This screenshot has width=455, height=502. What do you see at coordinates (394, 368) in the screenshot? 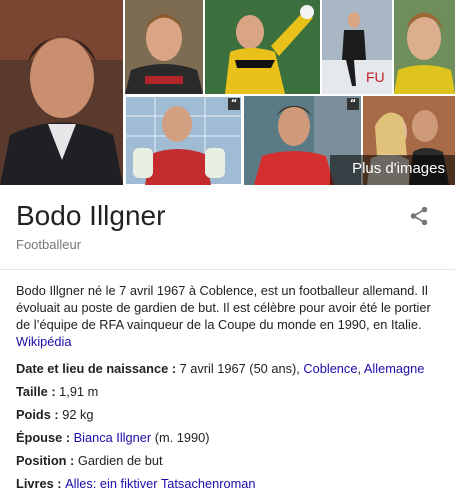
I see `birthplace-country-link: Allemagne` at bounding box center [394, 368].